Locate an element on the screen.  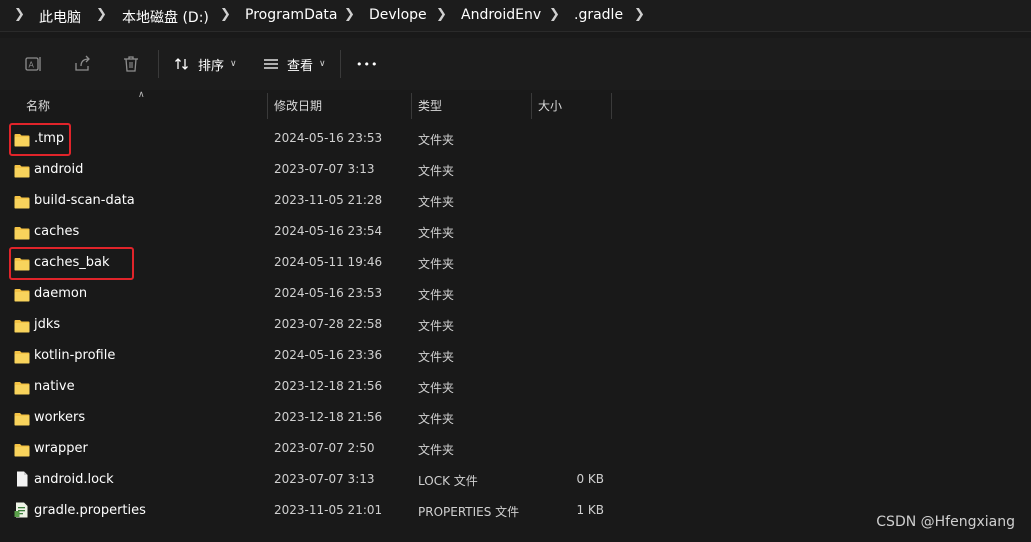
delete-button is located at coordinates (131, 64).